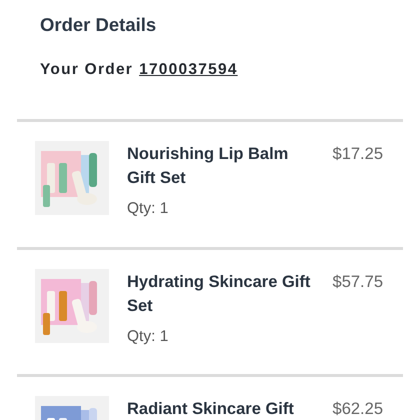 The width and height of the screenshot is (420, 420). I want to click on product-price: $57.75, so click(357, 282).